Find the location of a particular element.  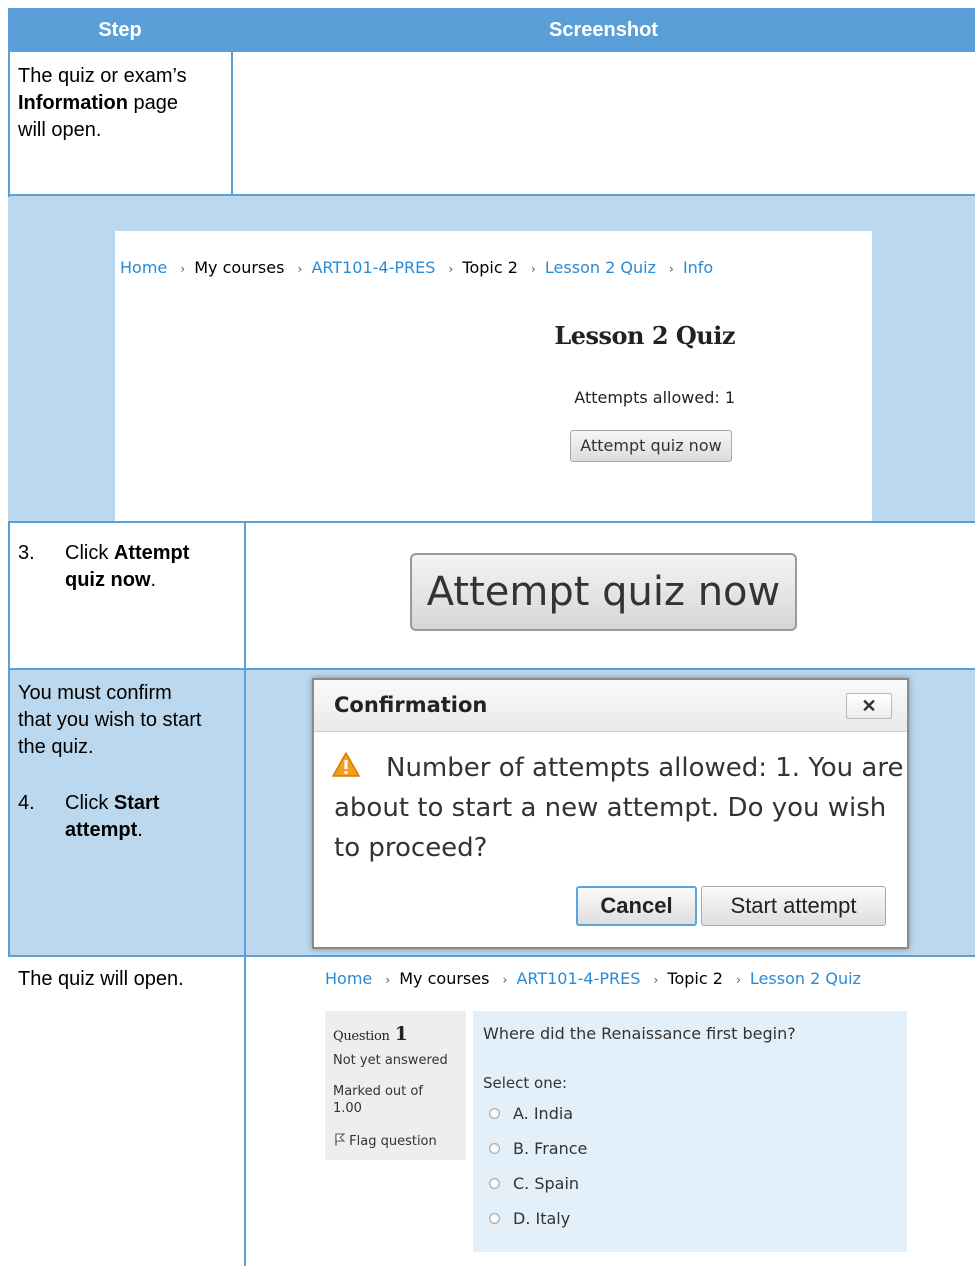

question-marks: Marked out of 1.00 is located at coordinates (378, 1100).